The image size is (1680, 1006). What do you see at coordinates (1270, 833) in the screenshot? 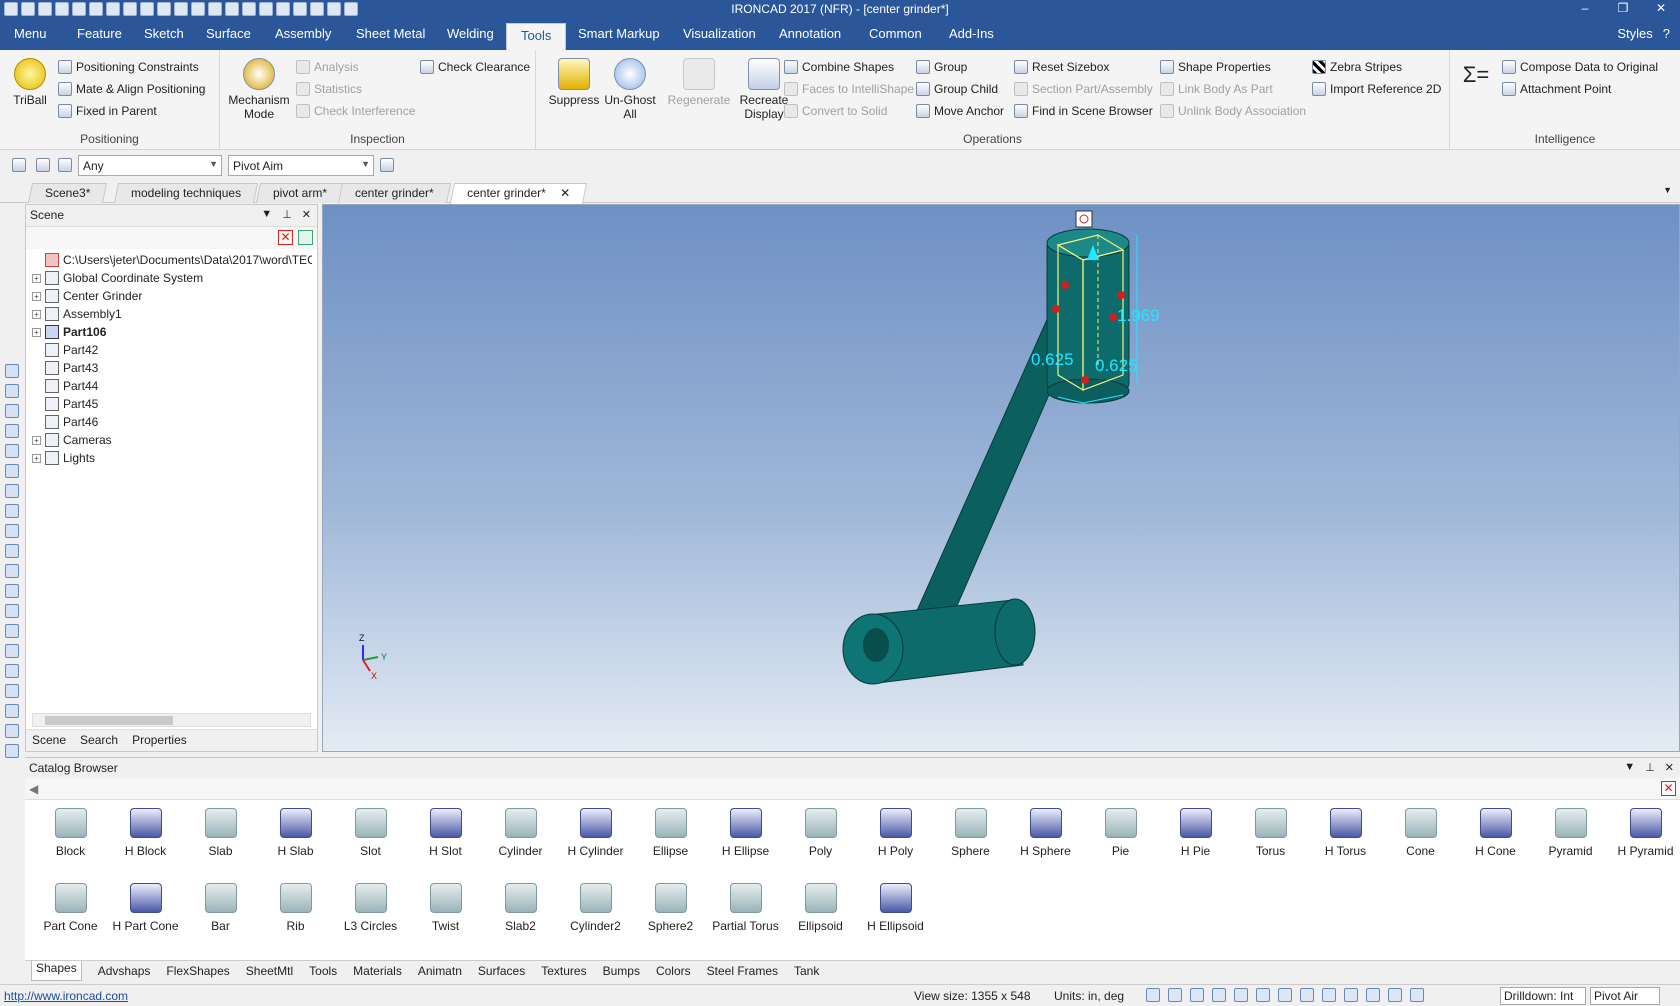
I see `catalog-shape: Torus` at bounding box center [1270, 833].